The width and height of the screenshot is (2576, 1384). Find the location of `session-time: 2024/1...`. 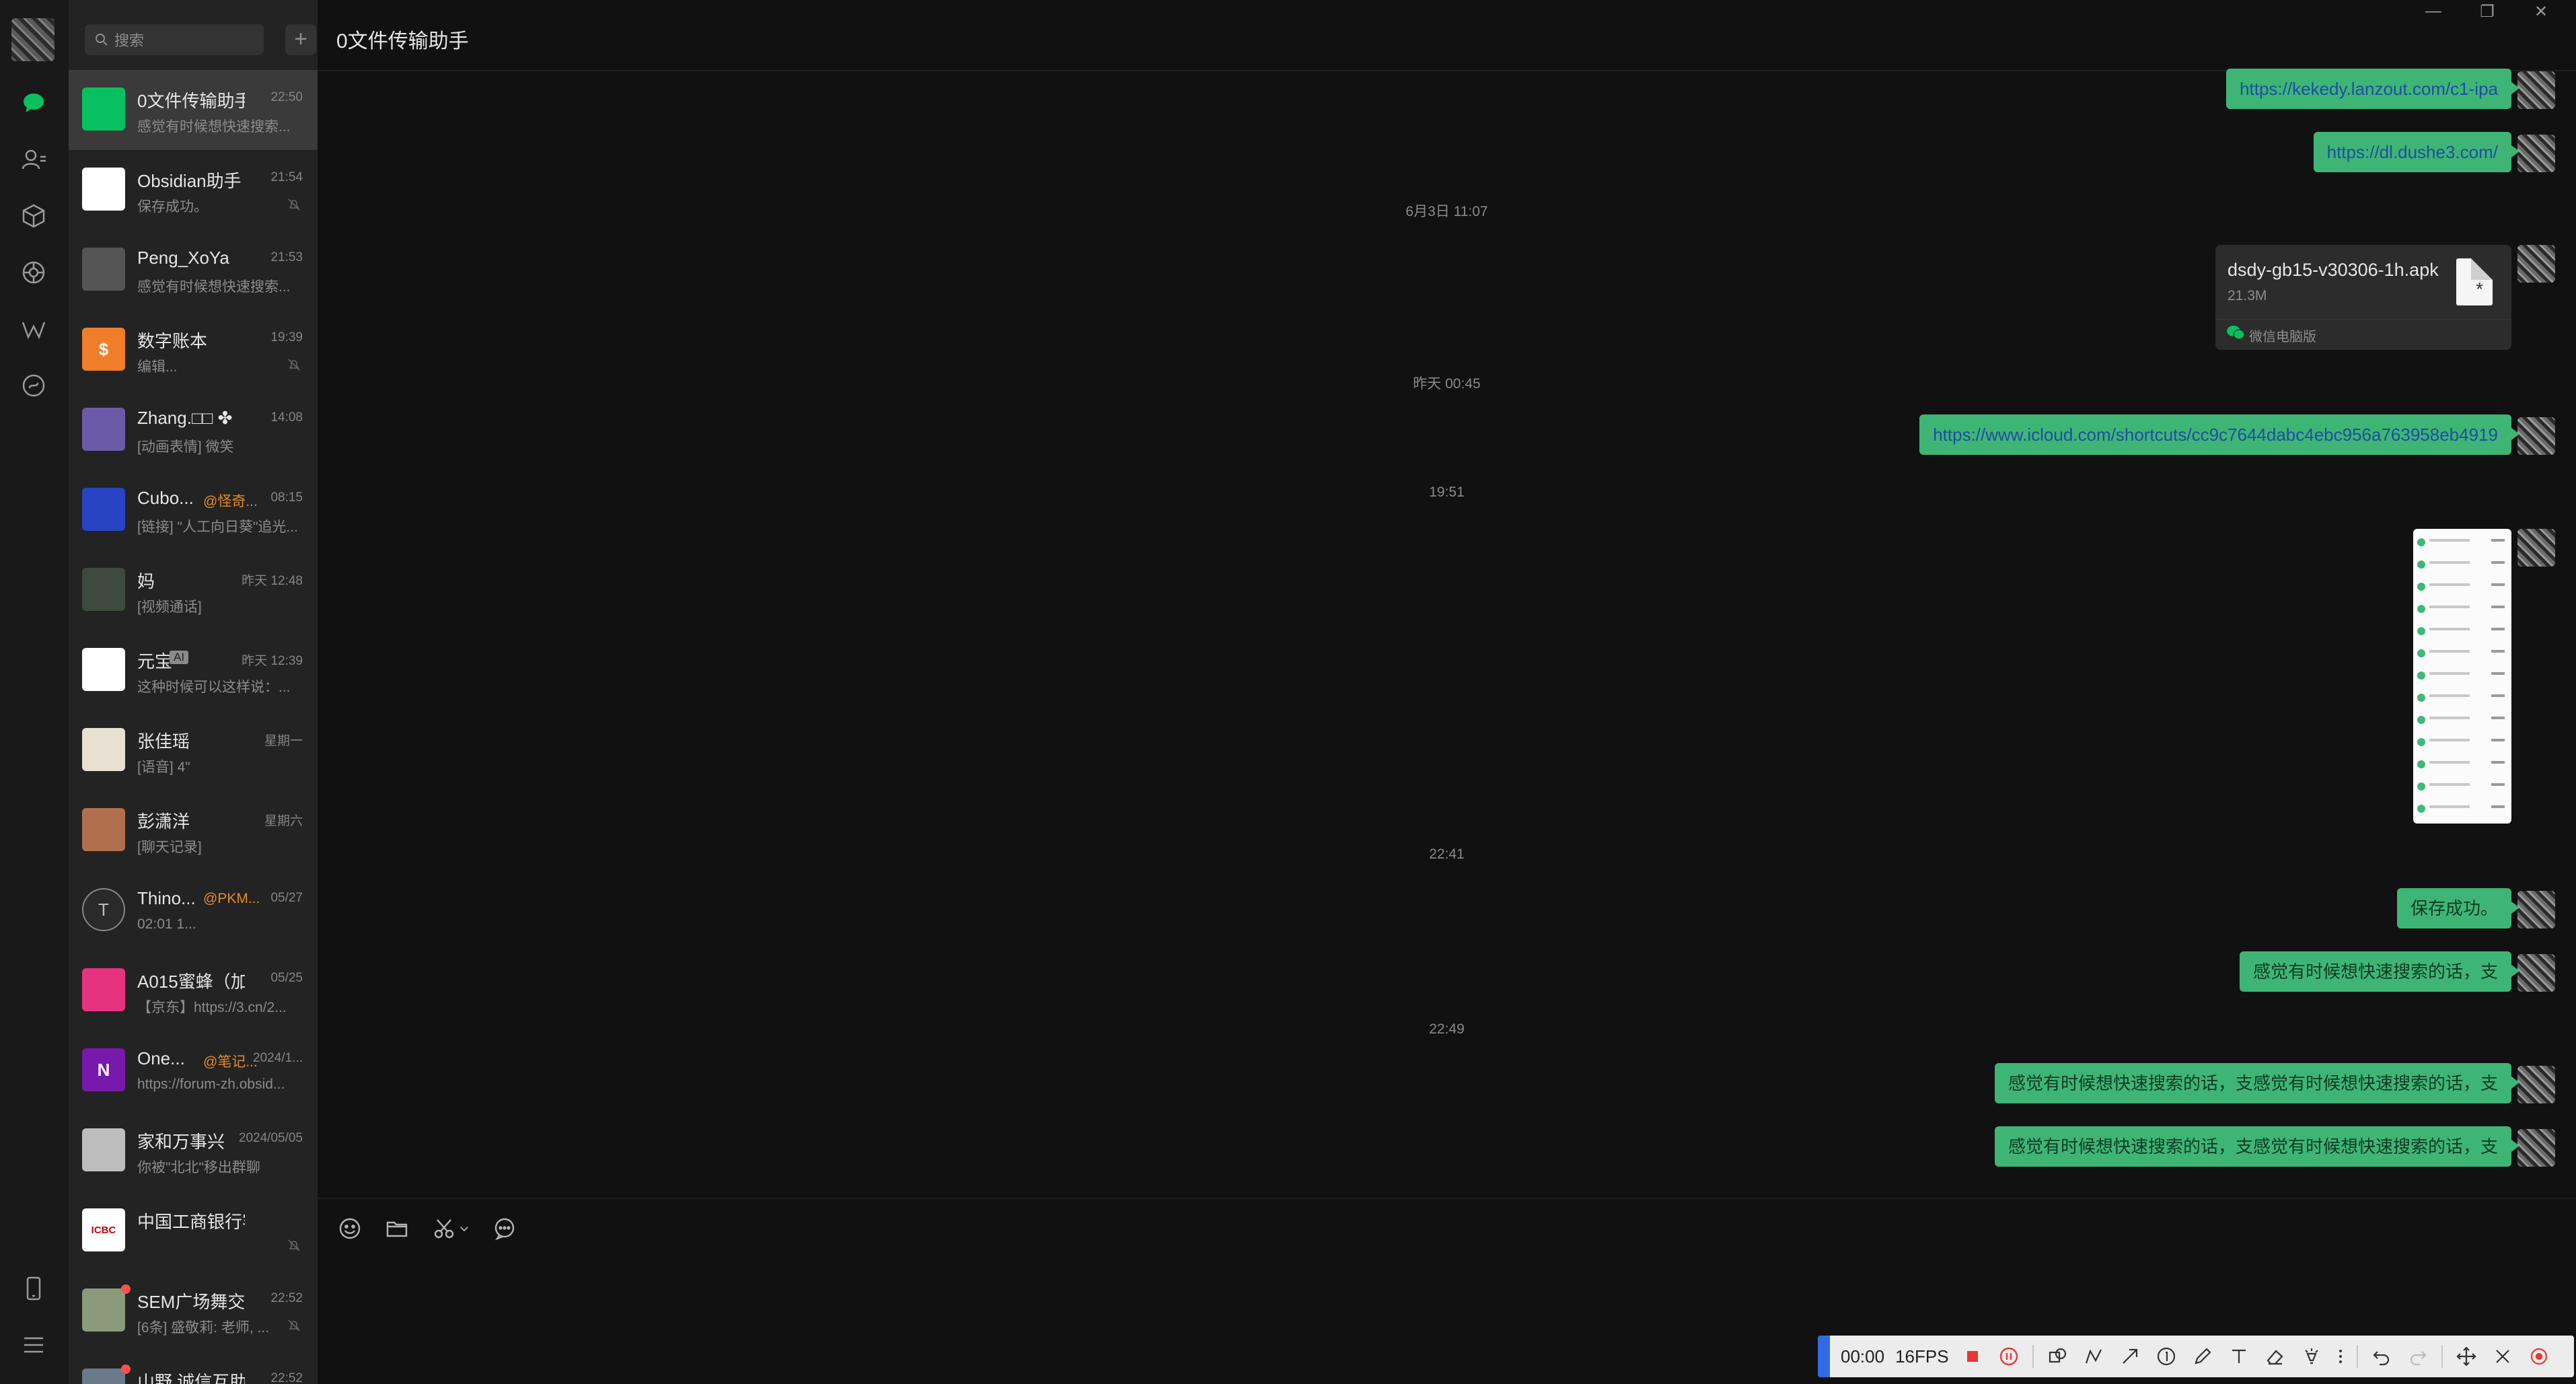

session-time: 2024/1... is located at coordinates (278, 1058).